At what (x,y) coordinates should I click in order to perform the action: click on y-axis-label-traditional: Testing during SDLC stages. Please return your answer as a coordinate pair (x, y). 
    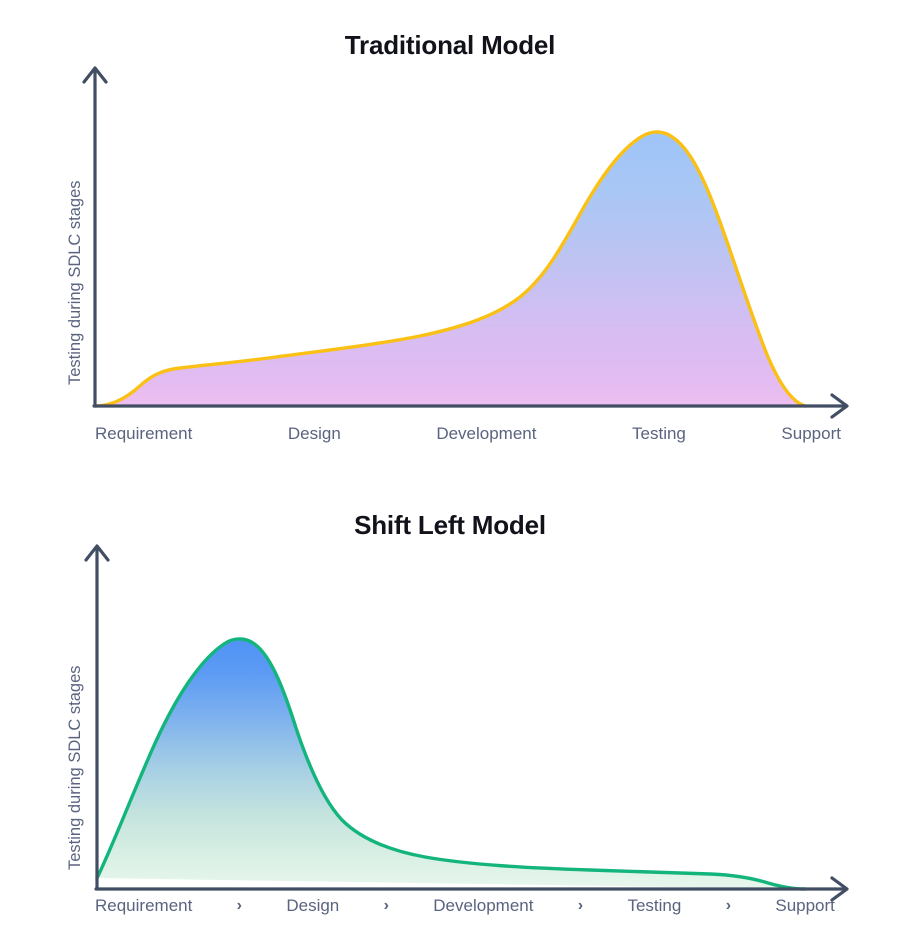
    Looking at the image, I should click on (75, 282).